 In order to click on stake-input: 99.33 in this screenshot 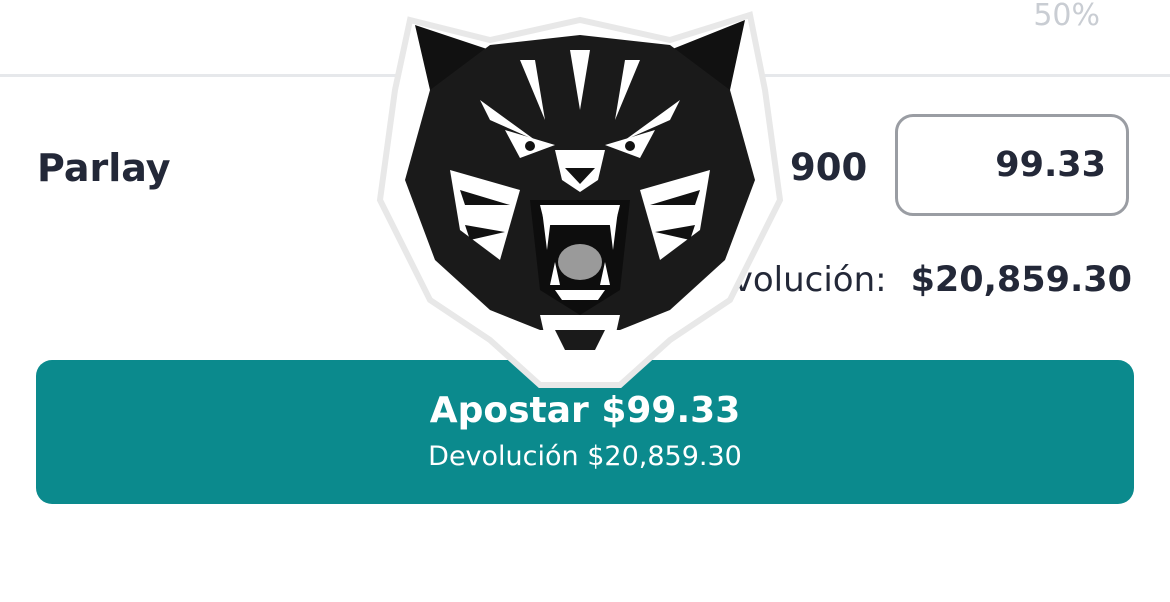, I will do `click(1012, 165)`.